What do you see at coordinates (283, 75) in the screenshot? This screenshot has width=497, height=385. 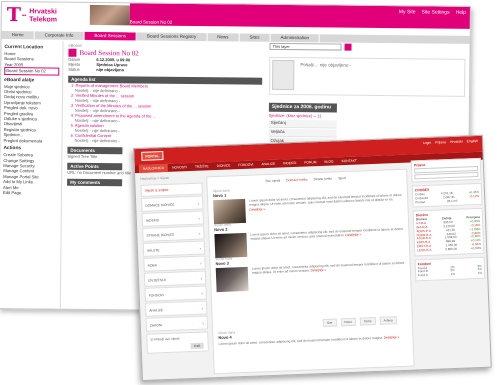 I see `document-thumbnail` at bounding box center [283, 75].